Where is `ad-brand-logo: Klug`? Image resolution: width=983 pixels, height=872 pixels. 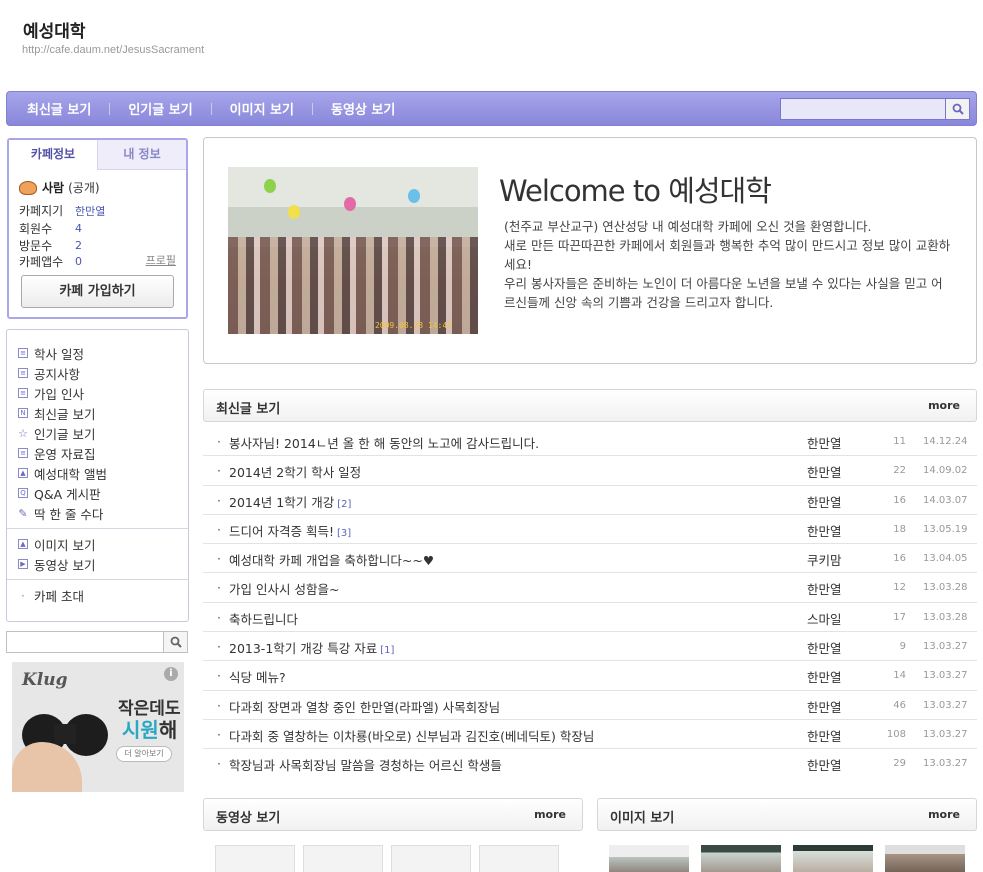 ad-brand-logo: Klug is located at coordinates (45, 680).